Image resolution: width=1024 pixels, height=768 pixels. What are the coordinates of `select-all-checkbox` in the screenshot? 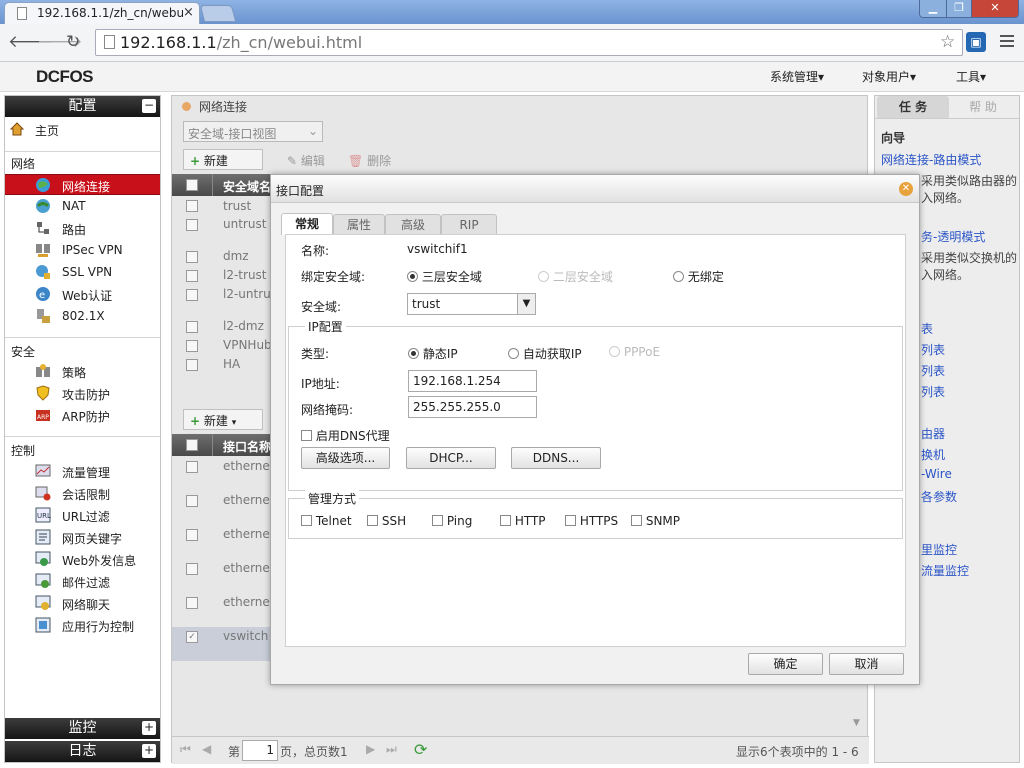 It's located at (192, 445).